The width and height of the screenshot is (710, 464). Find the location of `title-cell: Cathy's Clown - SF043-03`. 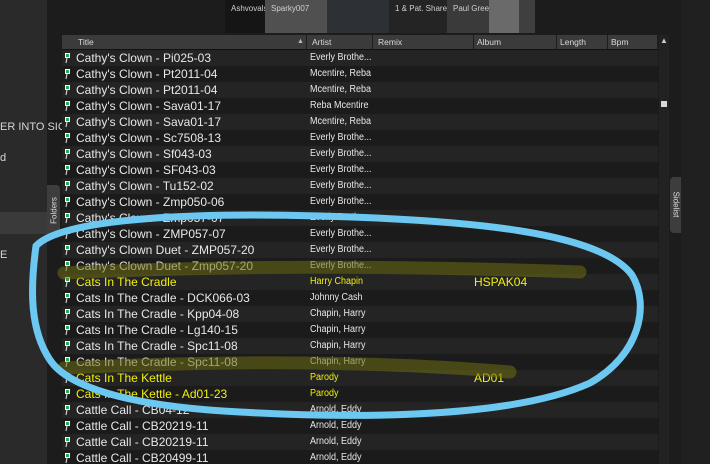

title-cell: Cathy's Clown - SF043-03 is located at coordinates (146, 170).